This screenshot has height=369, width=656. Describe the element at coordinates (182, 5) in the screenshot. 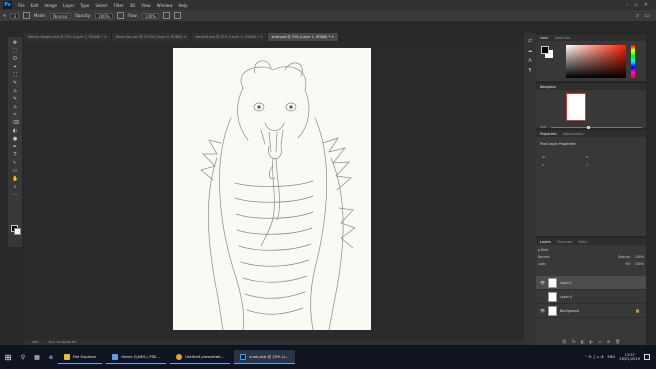

I see `menu-help: Help` at that location.